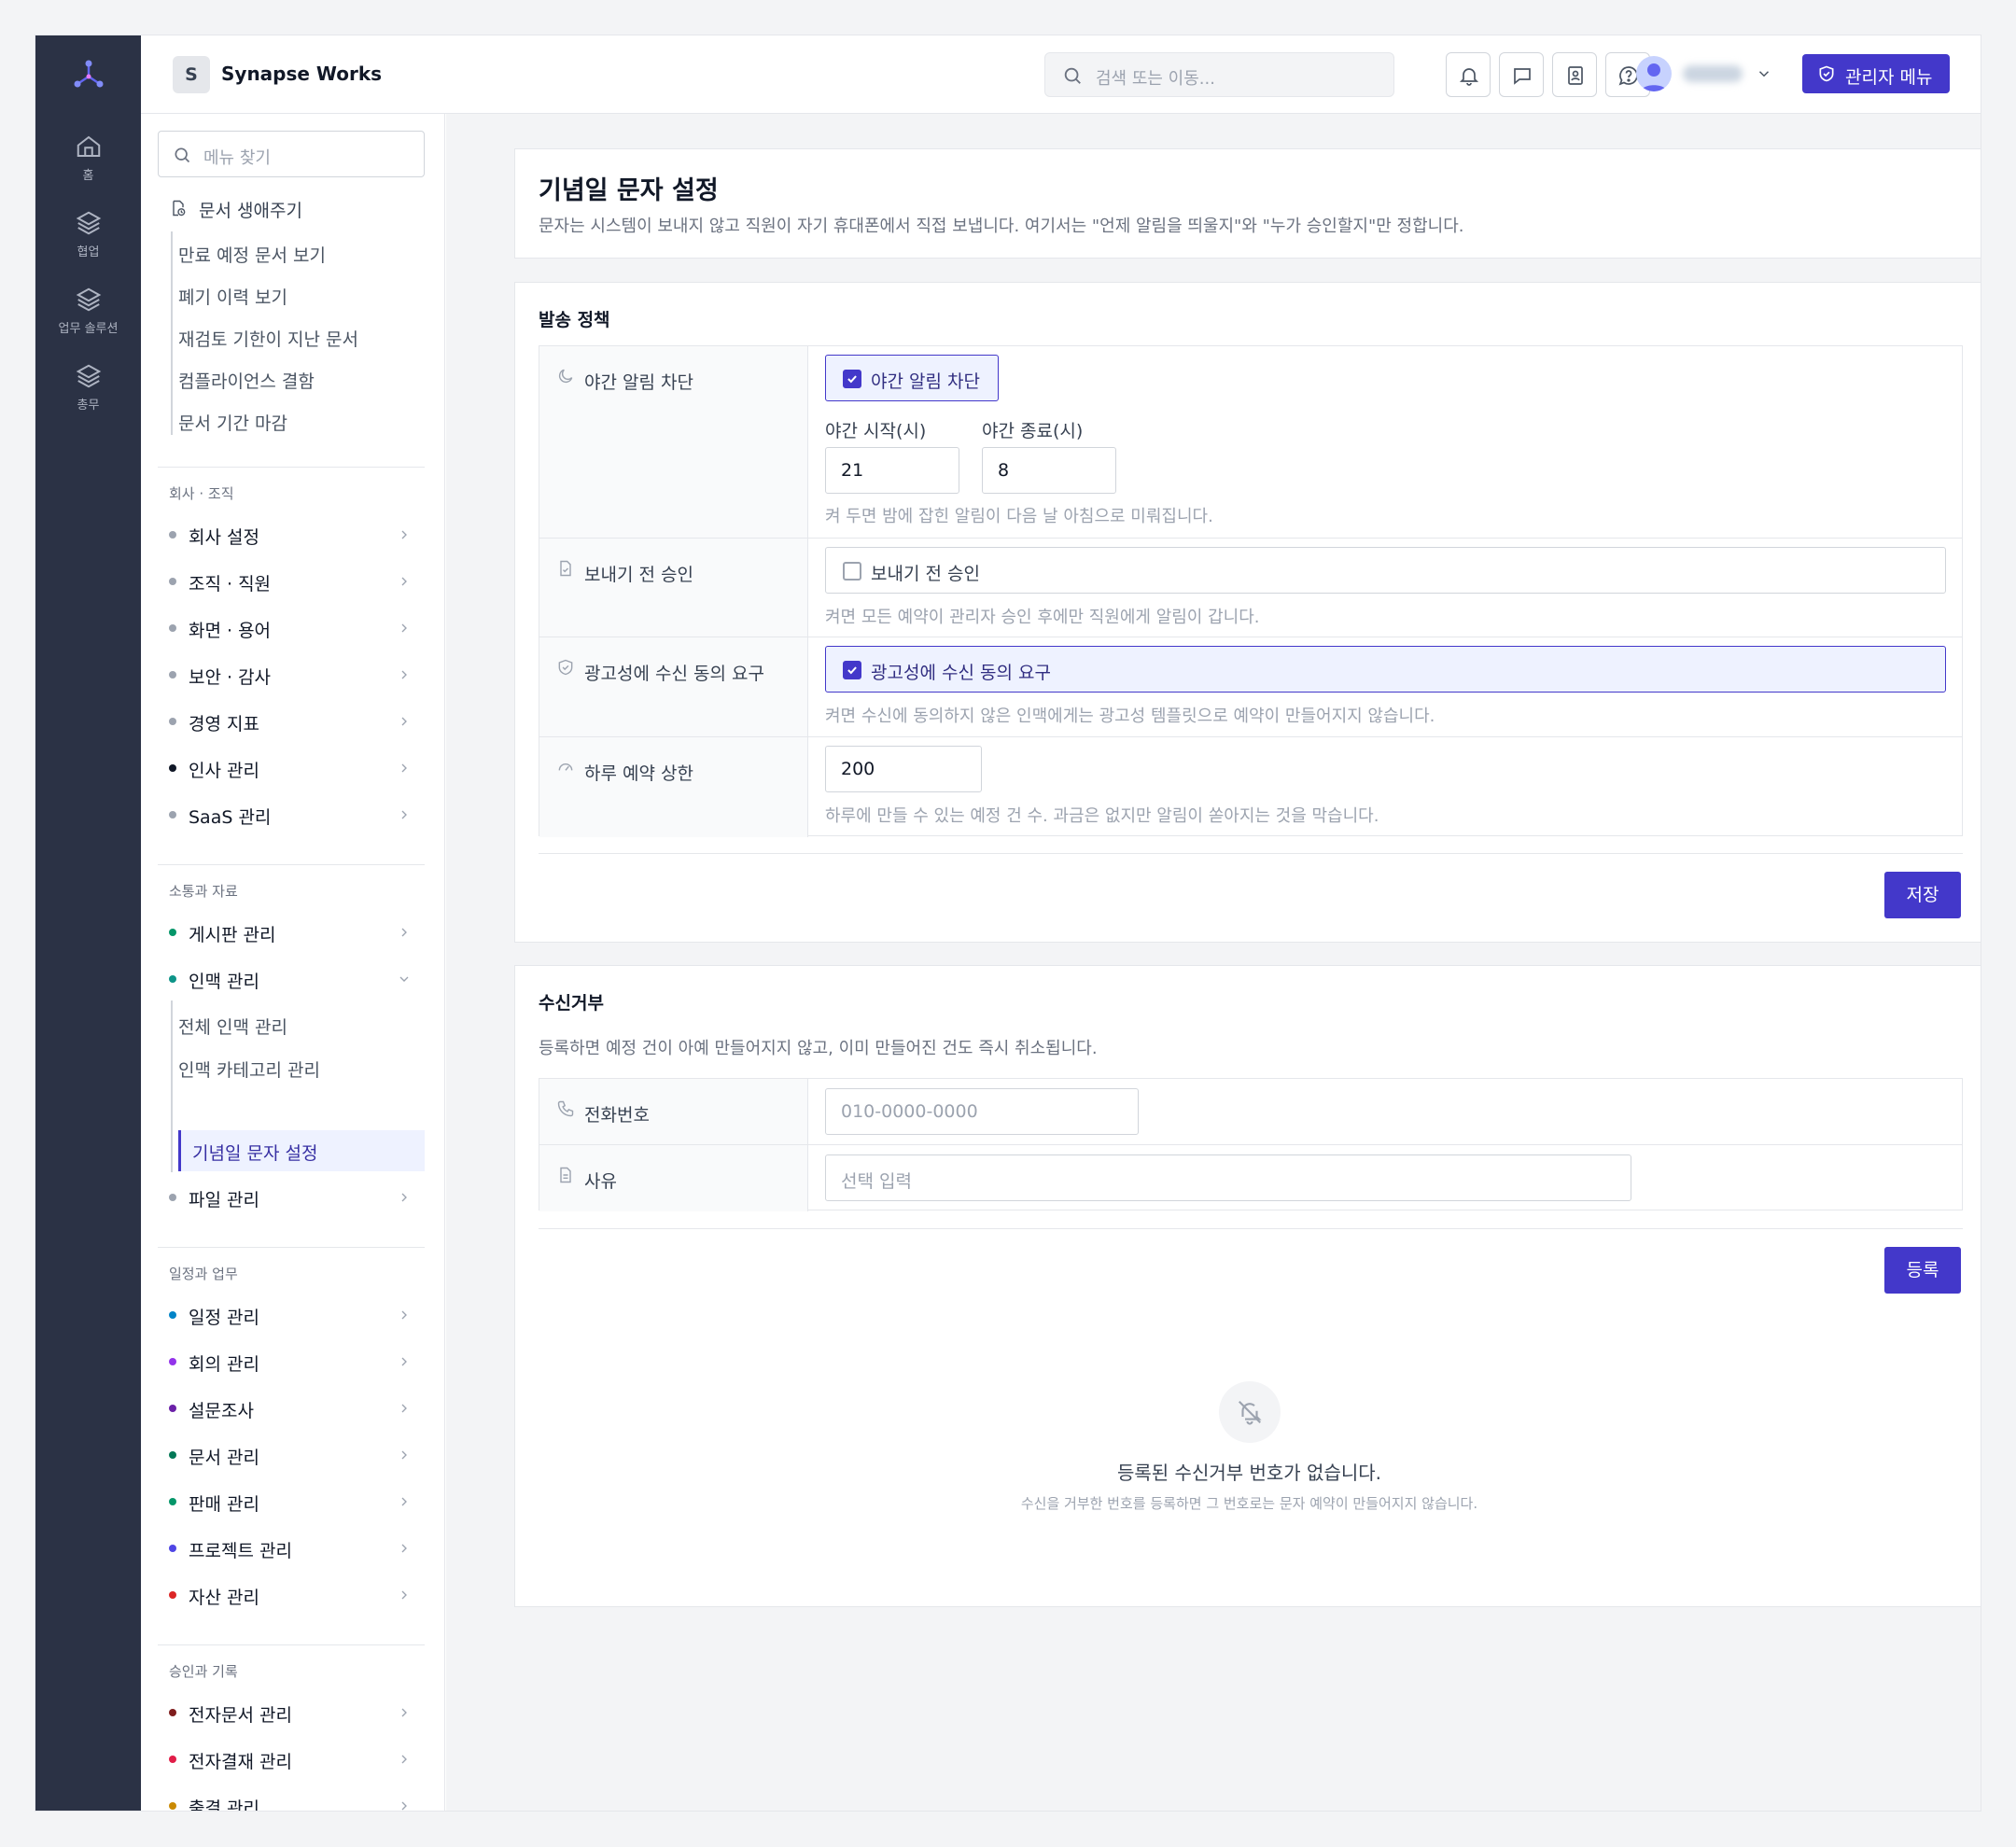  What do you see at coordinates (88, 234) in the screenshot?
I see `rail-item-collab: 협업` at bounding box center [88, 234].